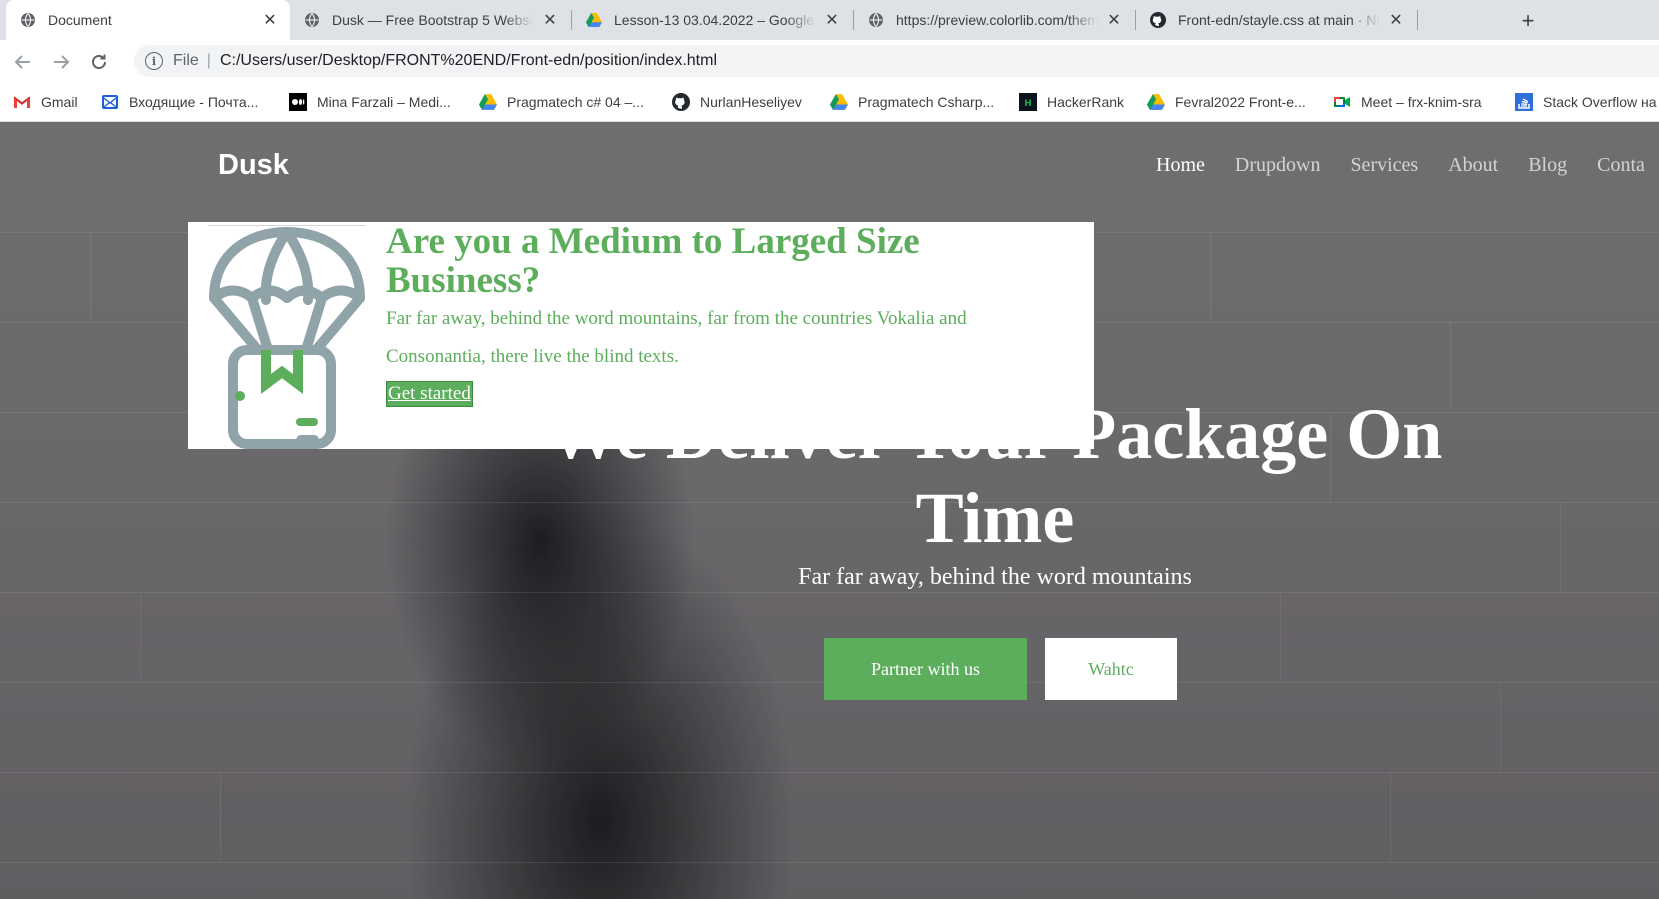 This screenshot has width=1659, height=899. What do you see at coordinates (1621, 165) in the screenshot?
I see `nav-contact: Conta` at bounding box center [1621, 165].